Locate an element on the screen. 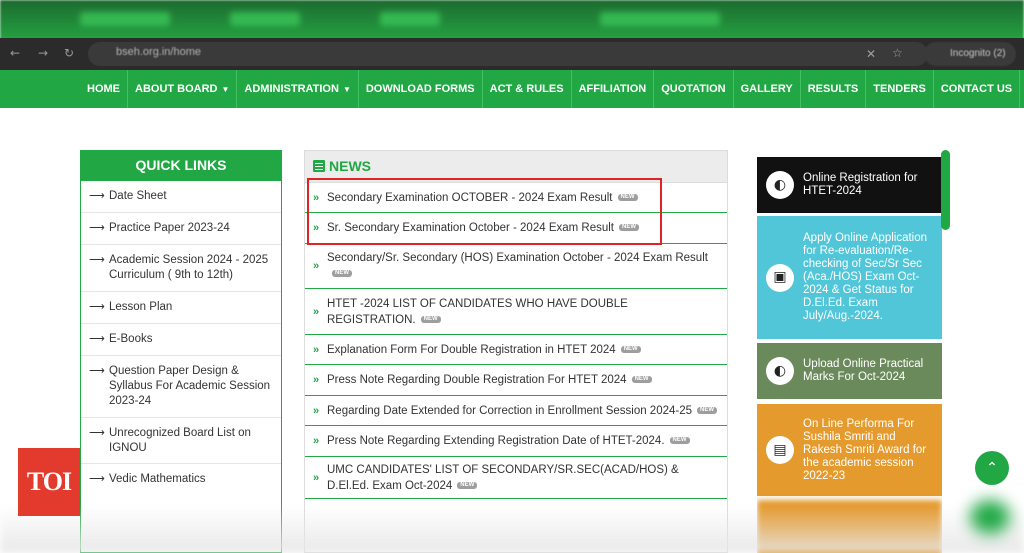 This screenshot has width=1024, height=553. nav-item-download-forms: DOWNLOAD FORMS is located at coordinates (421, 89).